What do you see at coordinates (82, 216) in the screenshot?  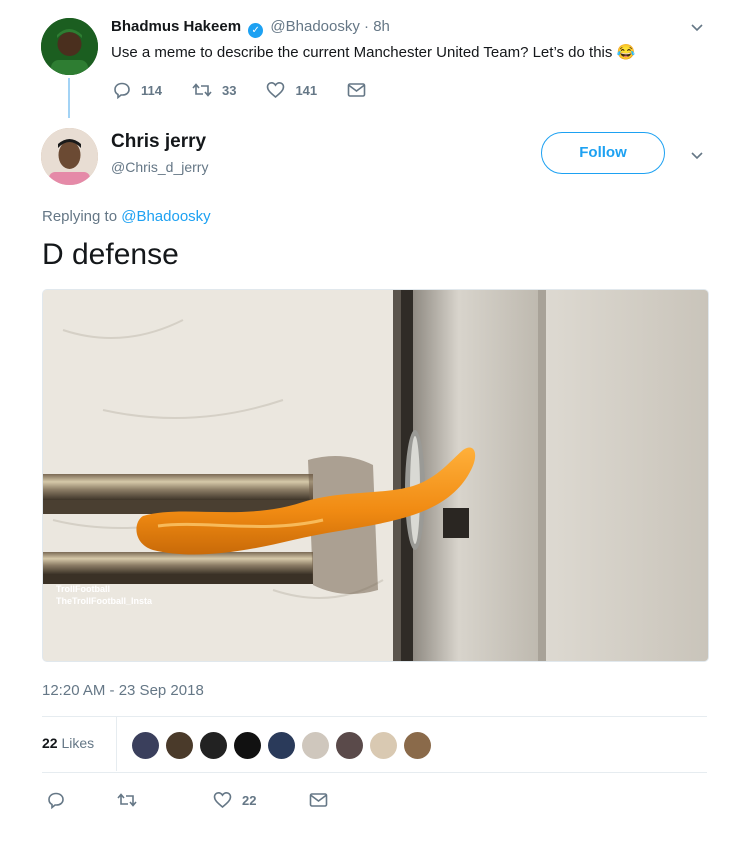 I see `replying-prefix: Replying to` at bounding box center [82, 216].